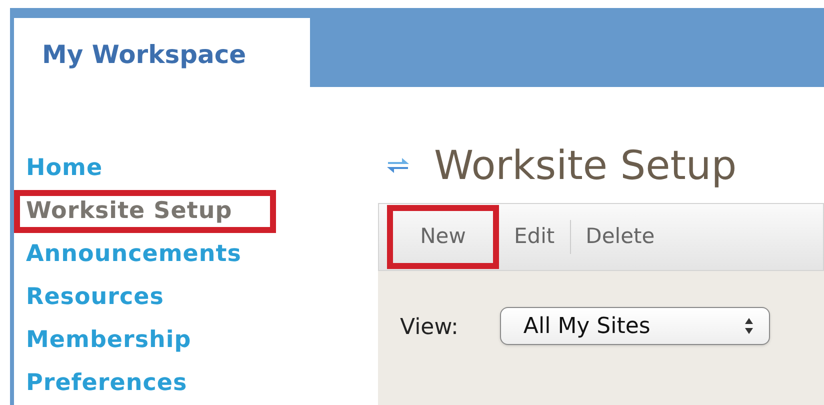 The image size is (824, 405). I want to click on sidebar-item: Membership, so click(145, 340).